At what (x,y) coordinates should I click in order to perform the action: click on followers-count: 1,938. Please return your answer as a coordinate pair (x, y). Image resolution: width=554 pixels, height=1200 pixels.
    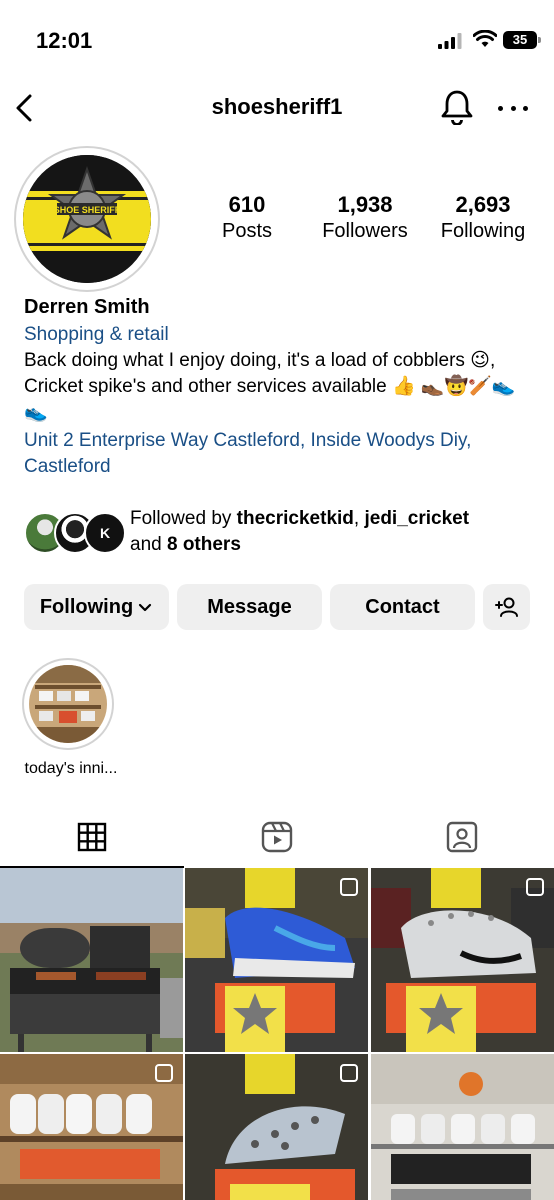
    Looking at the image, I should click on (365, 204).